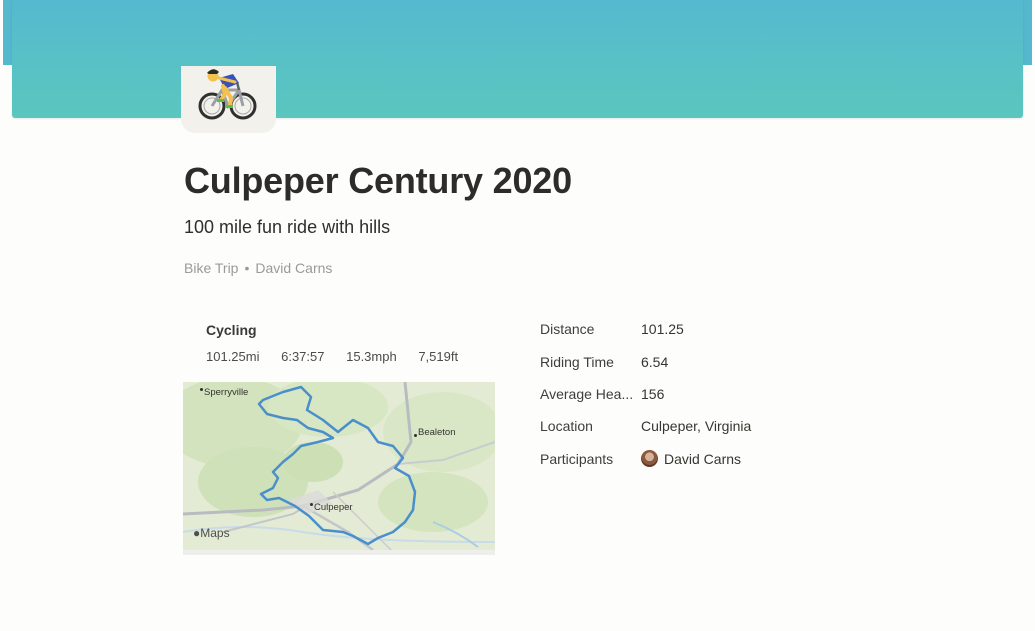 This screenshot has width=1035, height=631. What do you see at coordinates (652, 394) in the screenshot?
I see `property-value: 156` at bounding box center [652, 394].